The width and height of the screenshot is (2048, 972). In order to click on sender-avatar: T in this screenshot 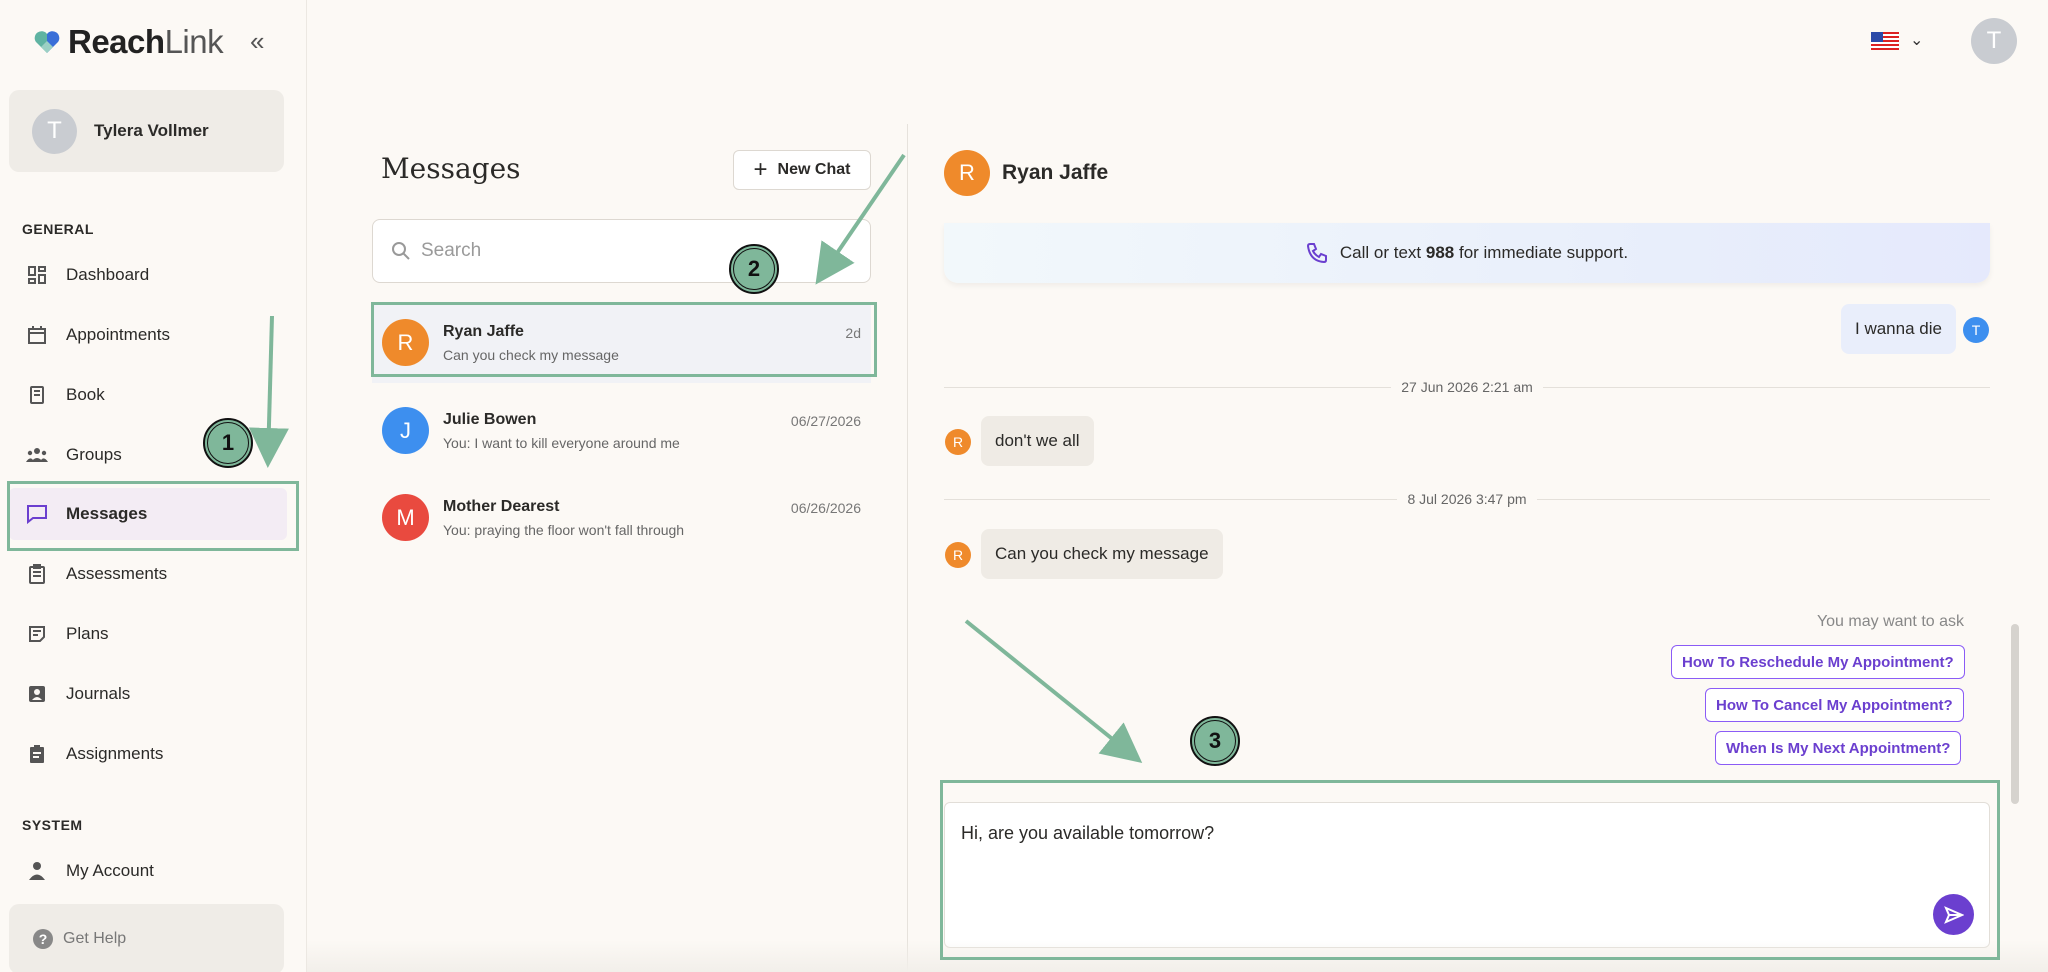, I will do `click(1976, 330)`.